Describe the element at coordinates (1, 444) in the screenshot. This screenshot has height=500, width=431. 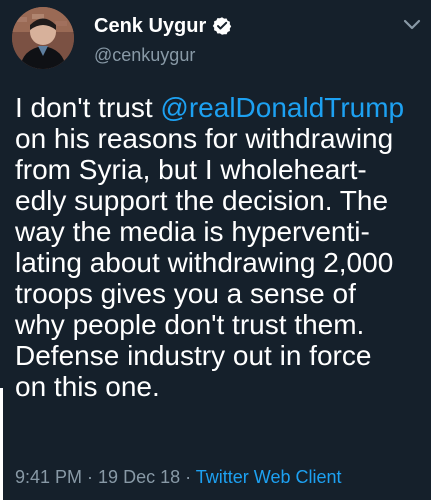
I see `screen-edge-mark` at that location.